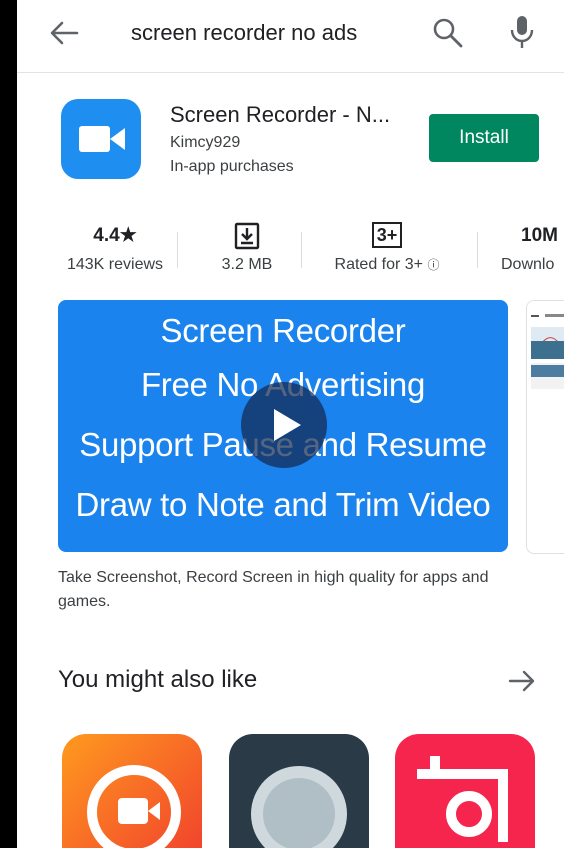 This screenshot has width=564, height=848. Describe the element at coordinates (522, 32) in the screenshot. I see `microphone-icon` at that location.